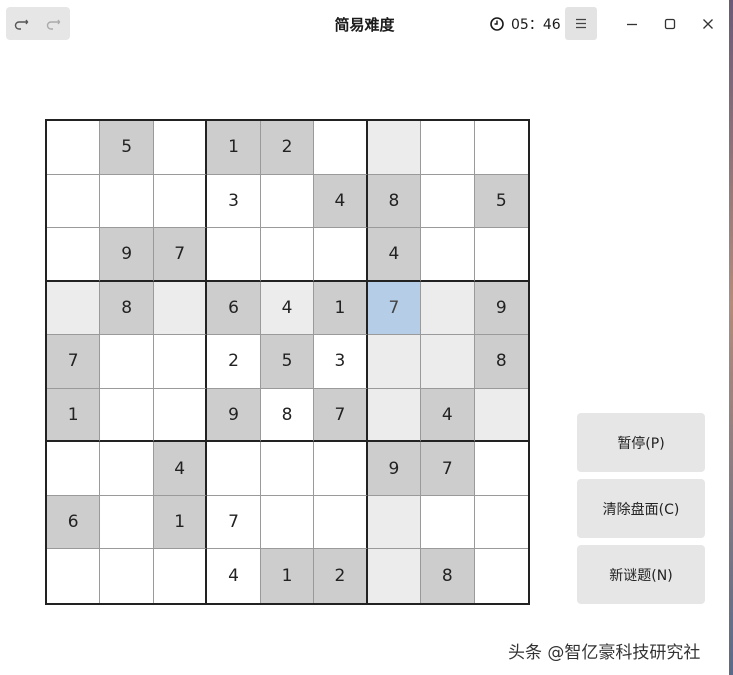 This screenshot has width=733, height=675. I want to click on minimize-button, so click(632, 24).